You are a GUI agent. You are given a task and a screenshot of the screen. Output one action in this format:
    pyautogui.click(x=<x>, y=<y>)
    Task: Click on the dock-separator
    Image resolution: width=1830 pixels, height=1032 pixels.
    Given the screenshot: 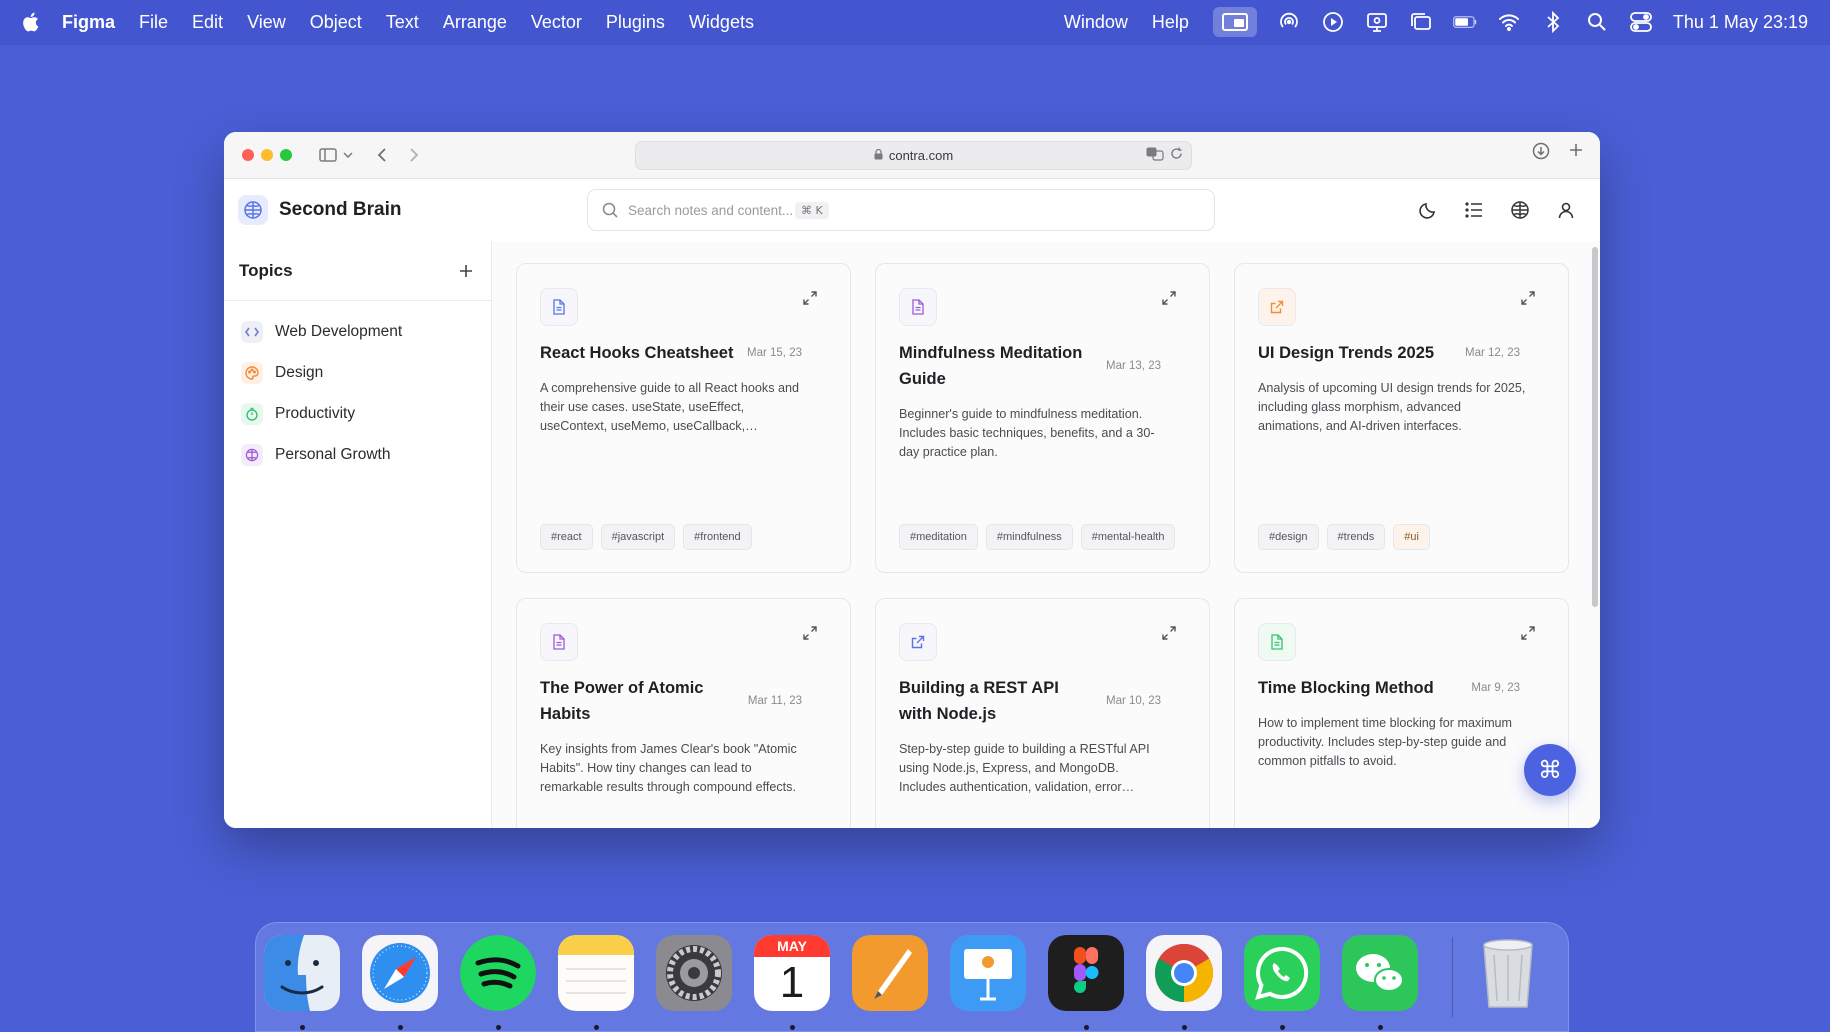 What is the action you would take?
    pyautogui.click(x=1452, y=977)
    